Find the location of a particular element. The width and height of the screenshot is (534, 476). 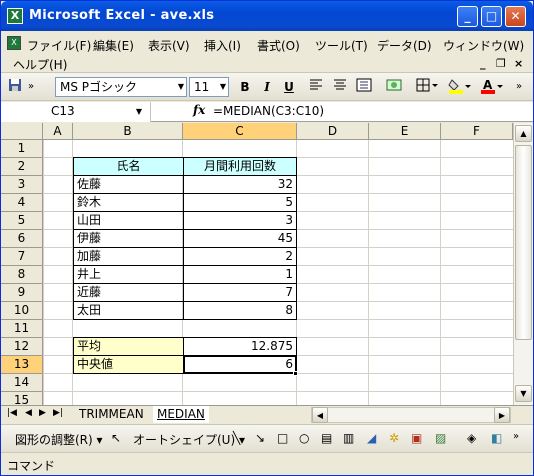

column-header-b: B is located at coordinates (128, 131).